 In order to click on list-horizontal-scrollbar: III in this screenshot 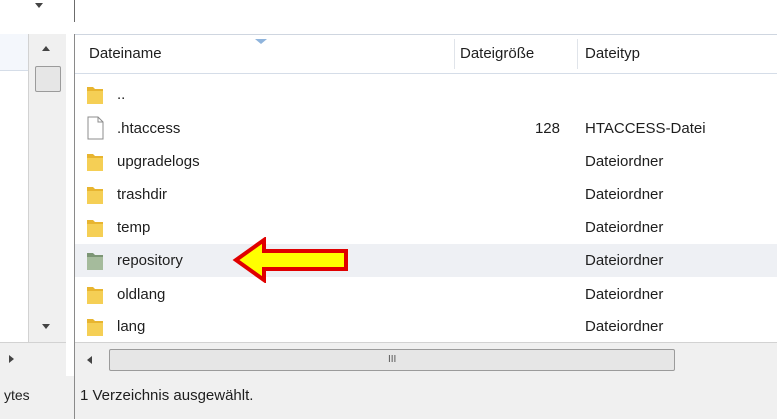, I will do `click(426, 359)`.